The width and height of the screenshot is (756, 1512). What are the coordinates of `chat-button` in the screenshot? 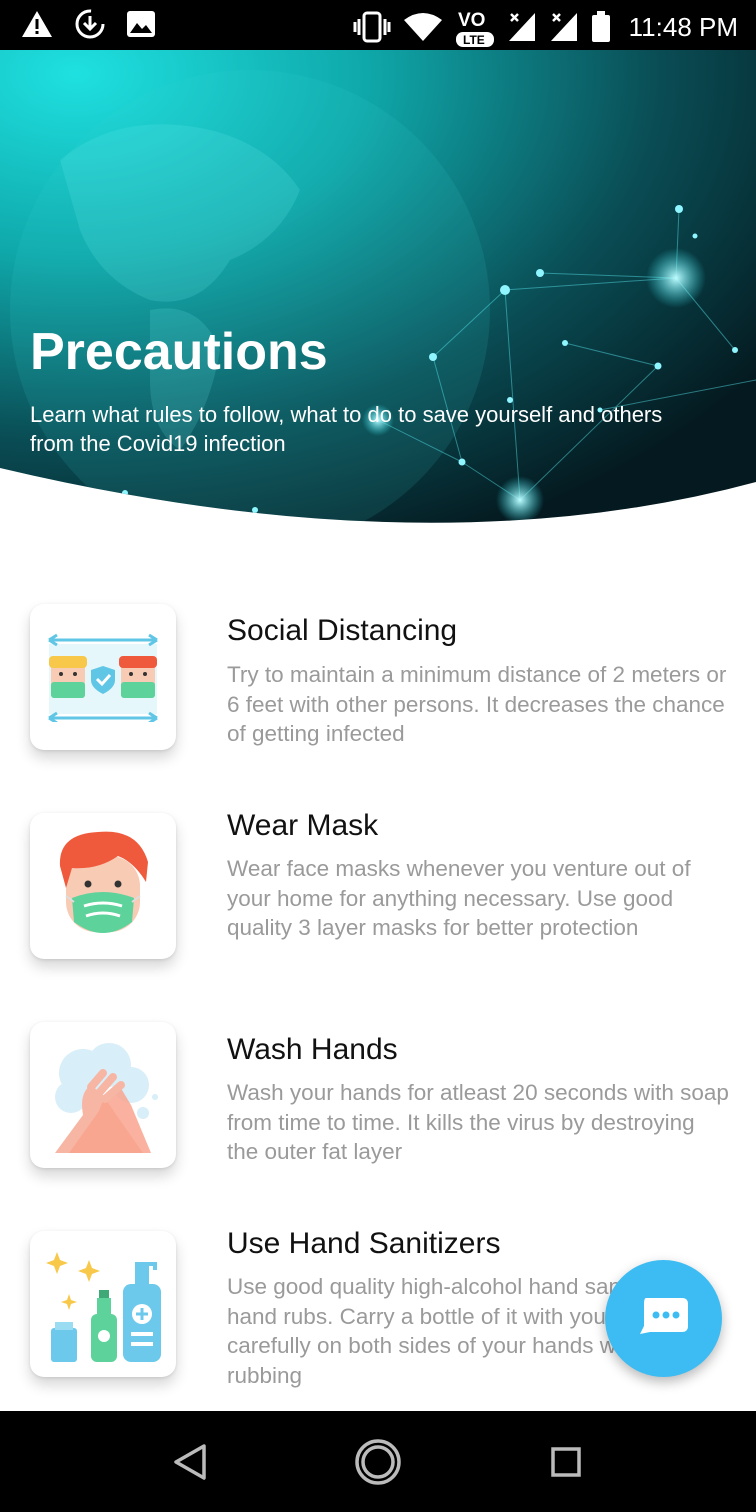 It's located at (663, 1318).